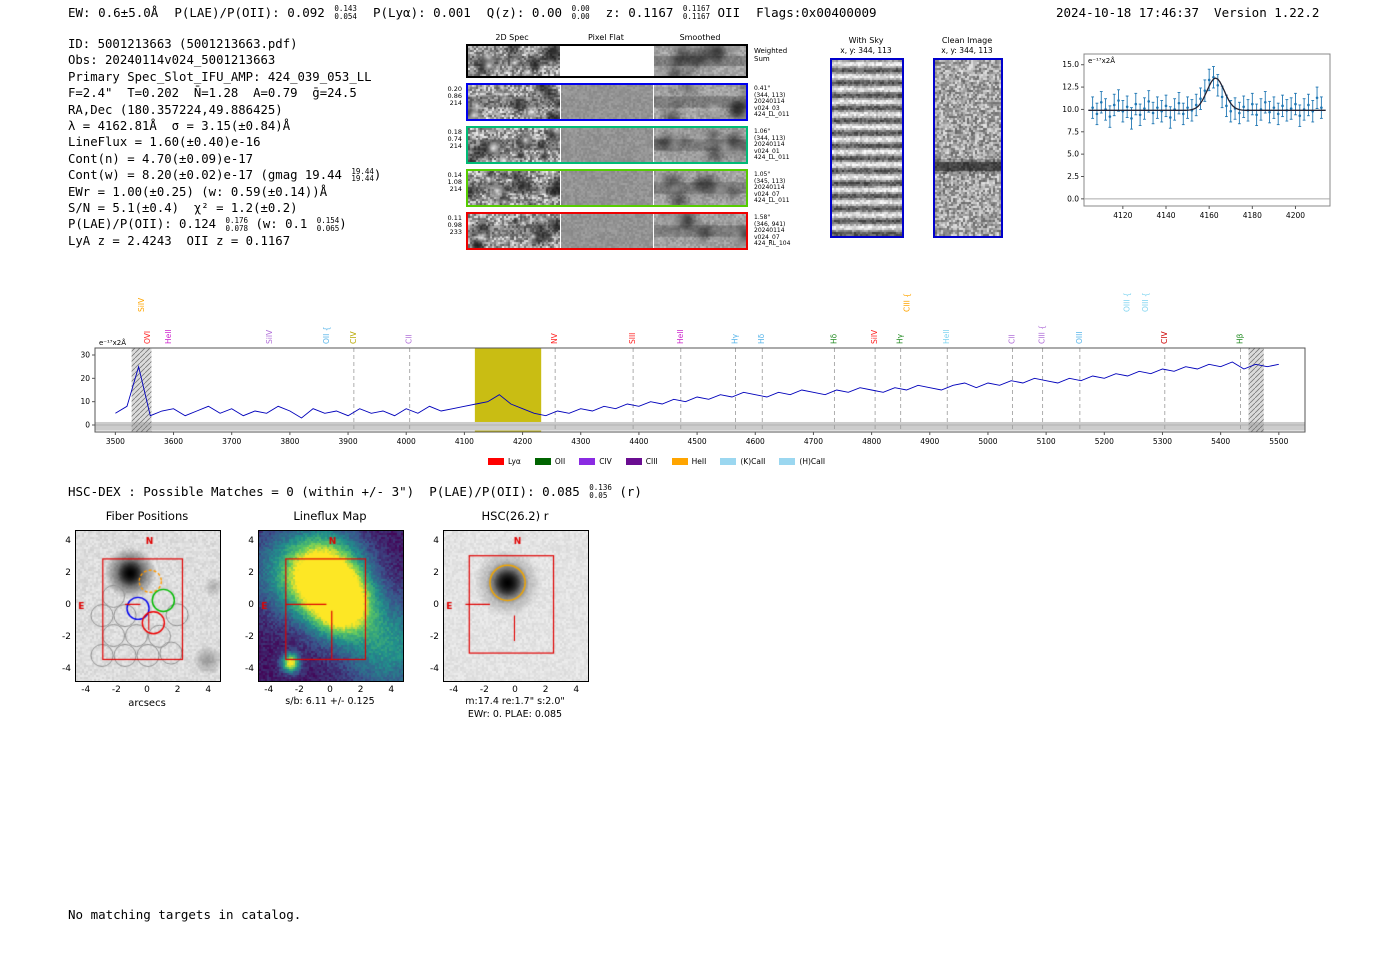 Image resolution: width=1400 pixels, height=953 pixels. I want to click on info-text: Cont(w) = 8.20(±0.02)e-17 (gmag 19.44, so click(209, 175).